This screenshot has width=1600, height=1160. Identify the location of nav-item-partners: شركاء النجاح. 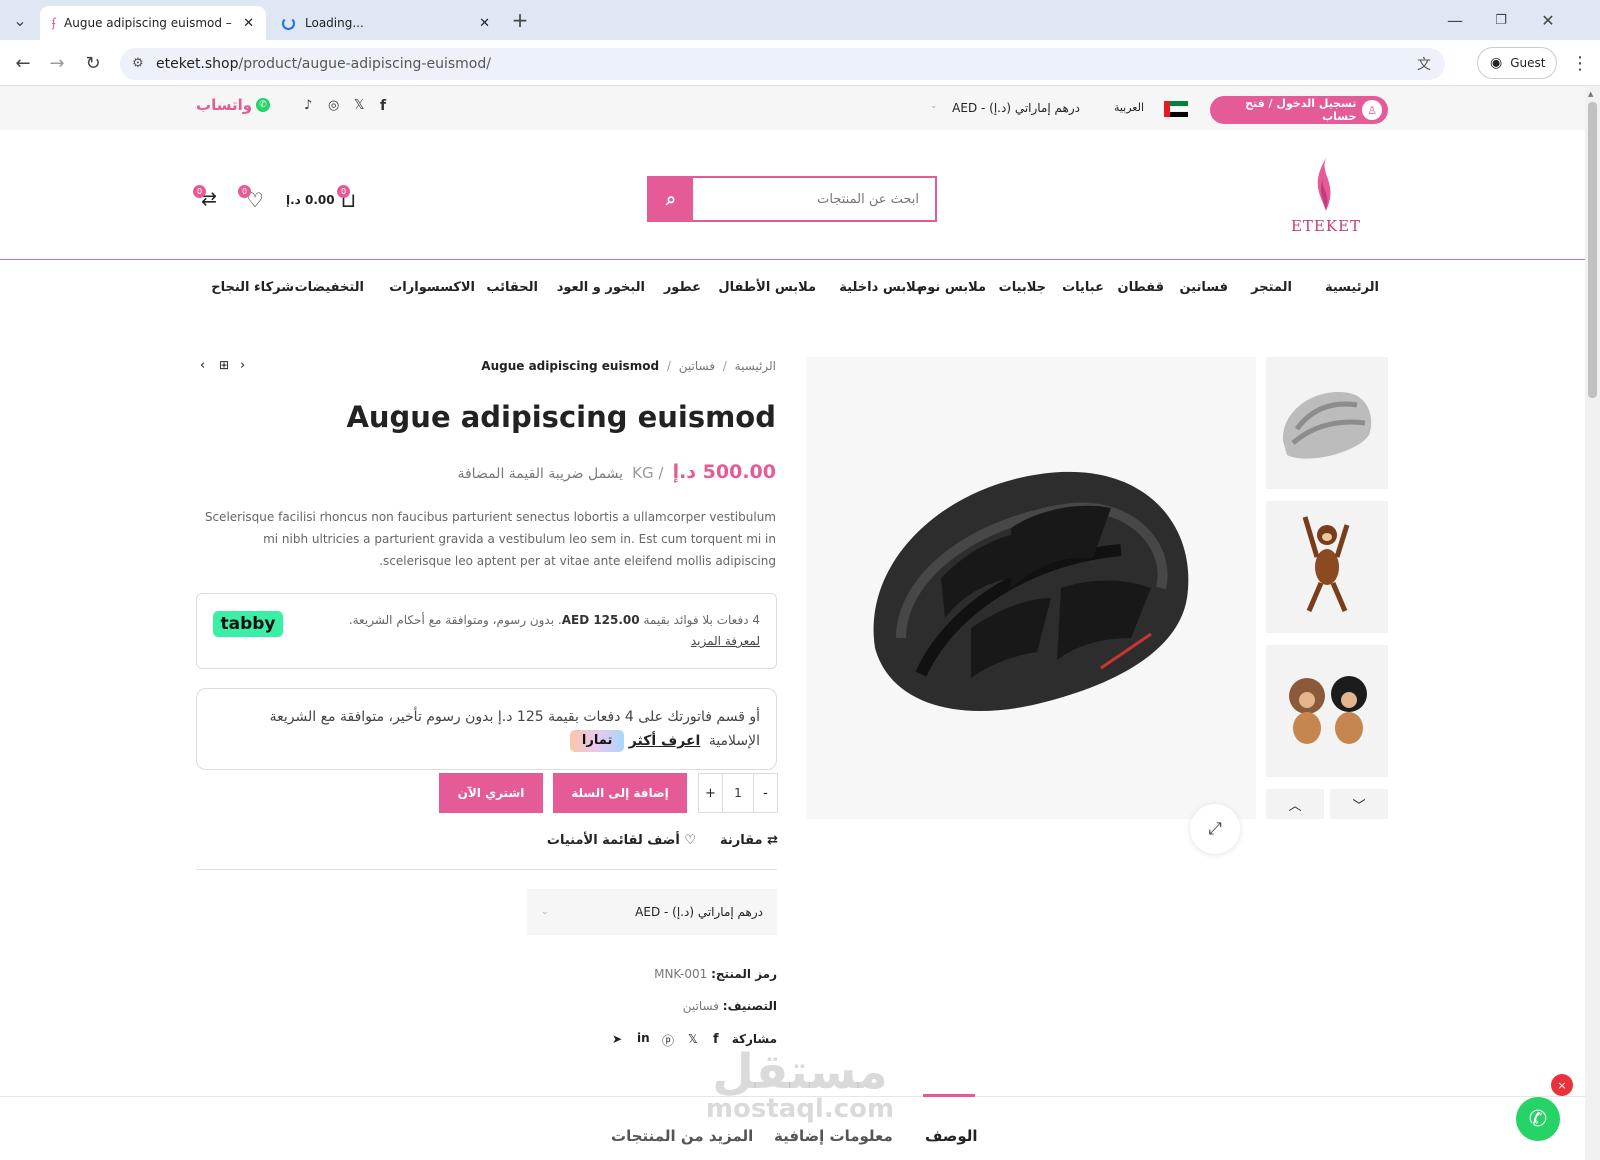
(252, 287).